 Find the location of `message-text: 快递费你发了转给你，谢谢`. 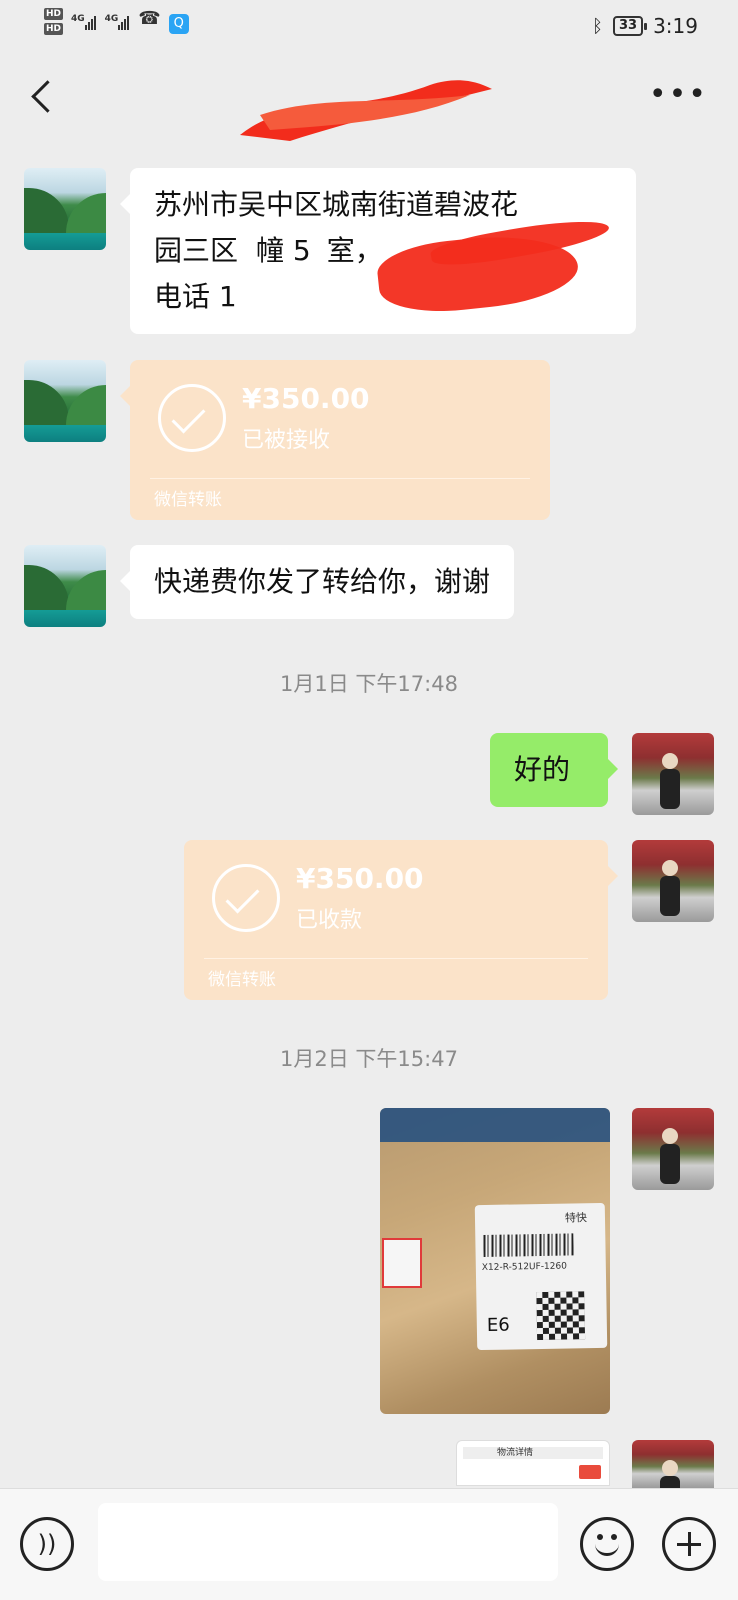

message-text: 快递费你发了转给你，谢谢 is located at coordinates (322, 581).